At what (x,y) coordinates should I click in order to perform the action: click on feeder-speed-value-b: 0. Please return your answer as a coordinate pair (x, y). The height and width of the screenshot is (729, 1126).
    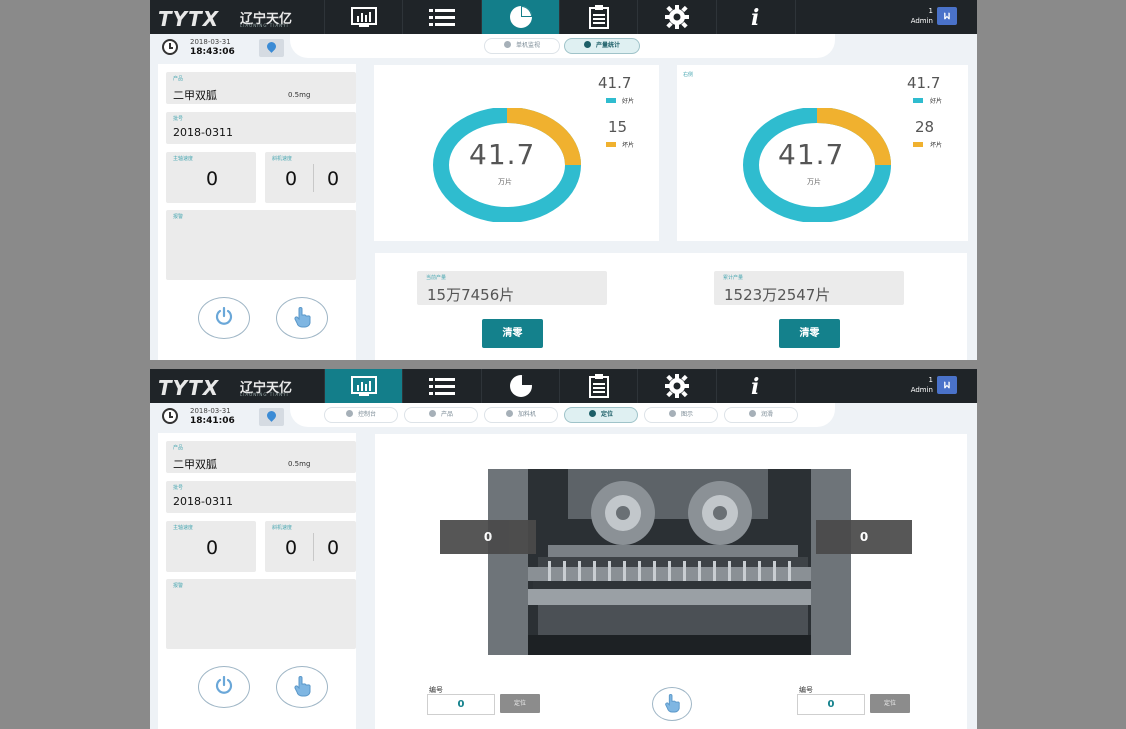
    Looking at the image, I should click on (333, 548).